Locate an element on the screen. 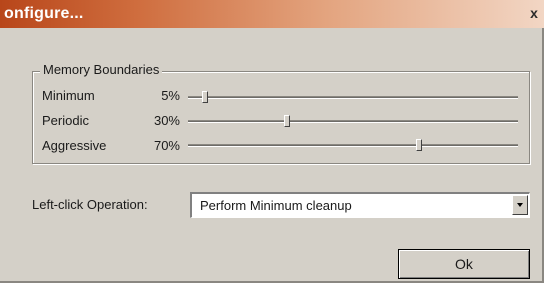 This screenshot has width=548, height=290. periodic-slider-thumb is located at coordinates (287, 121).